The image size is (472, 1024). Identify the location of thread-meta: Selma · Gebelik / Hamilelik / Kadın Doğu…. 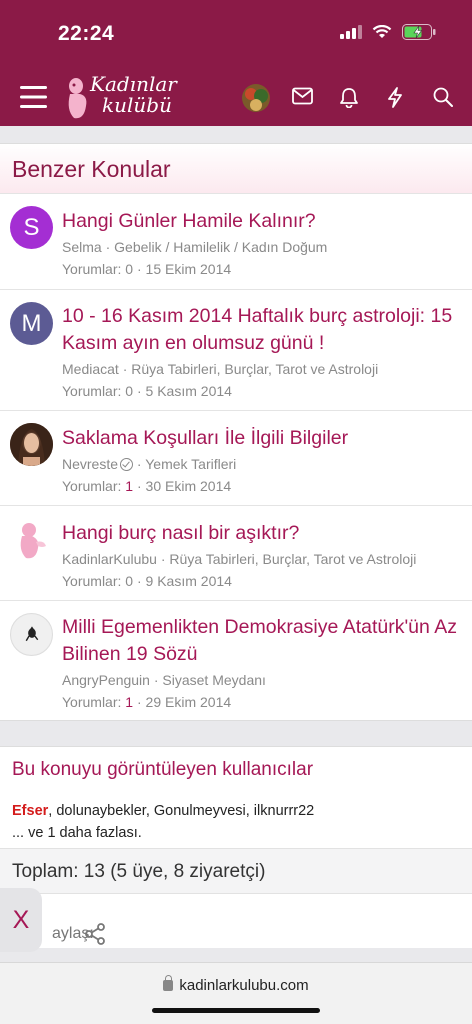
(195, 247).